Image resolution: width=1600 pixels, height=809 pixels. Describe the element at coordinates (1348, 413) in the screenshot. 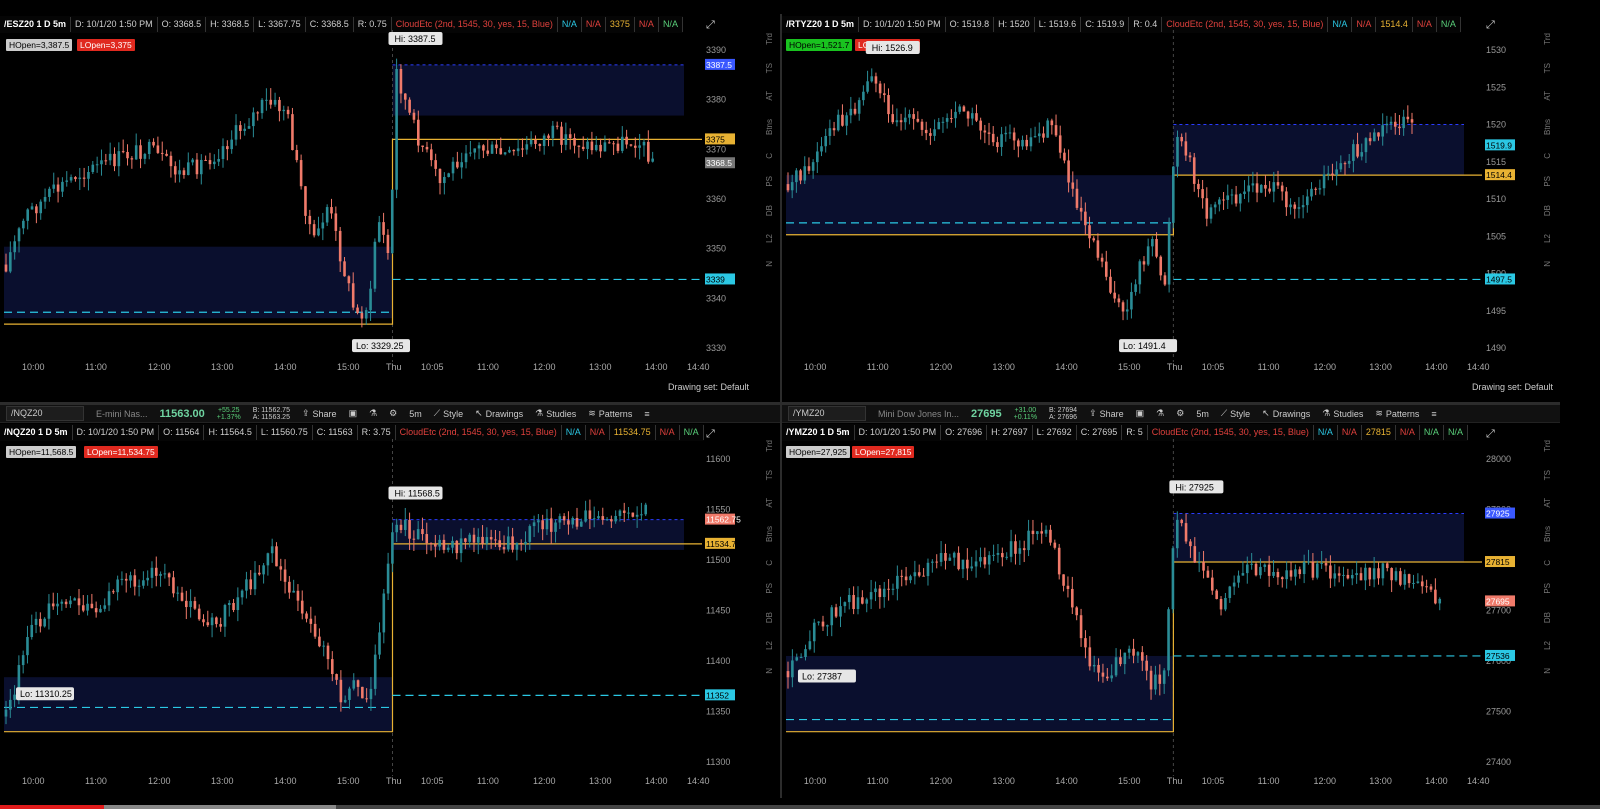

I see `studies-label: Studies` at that location.